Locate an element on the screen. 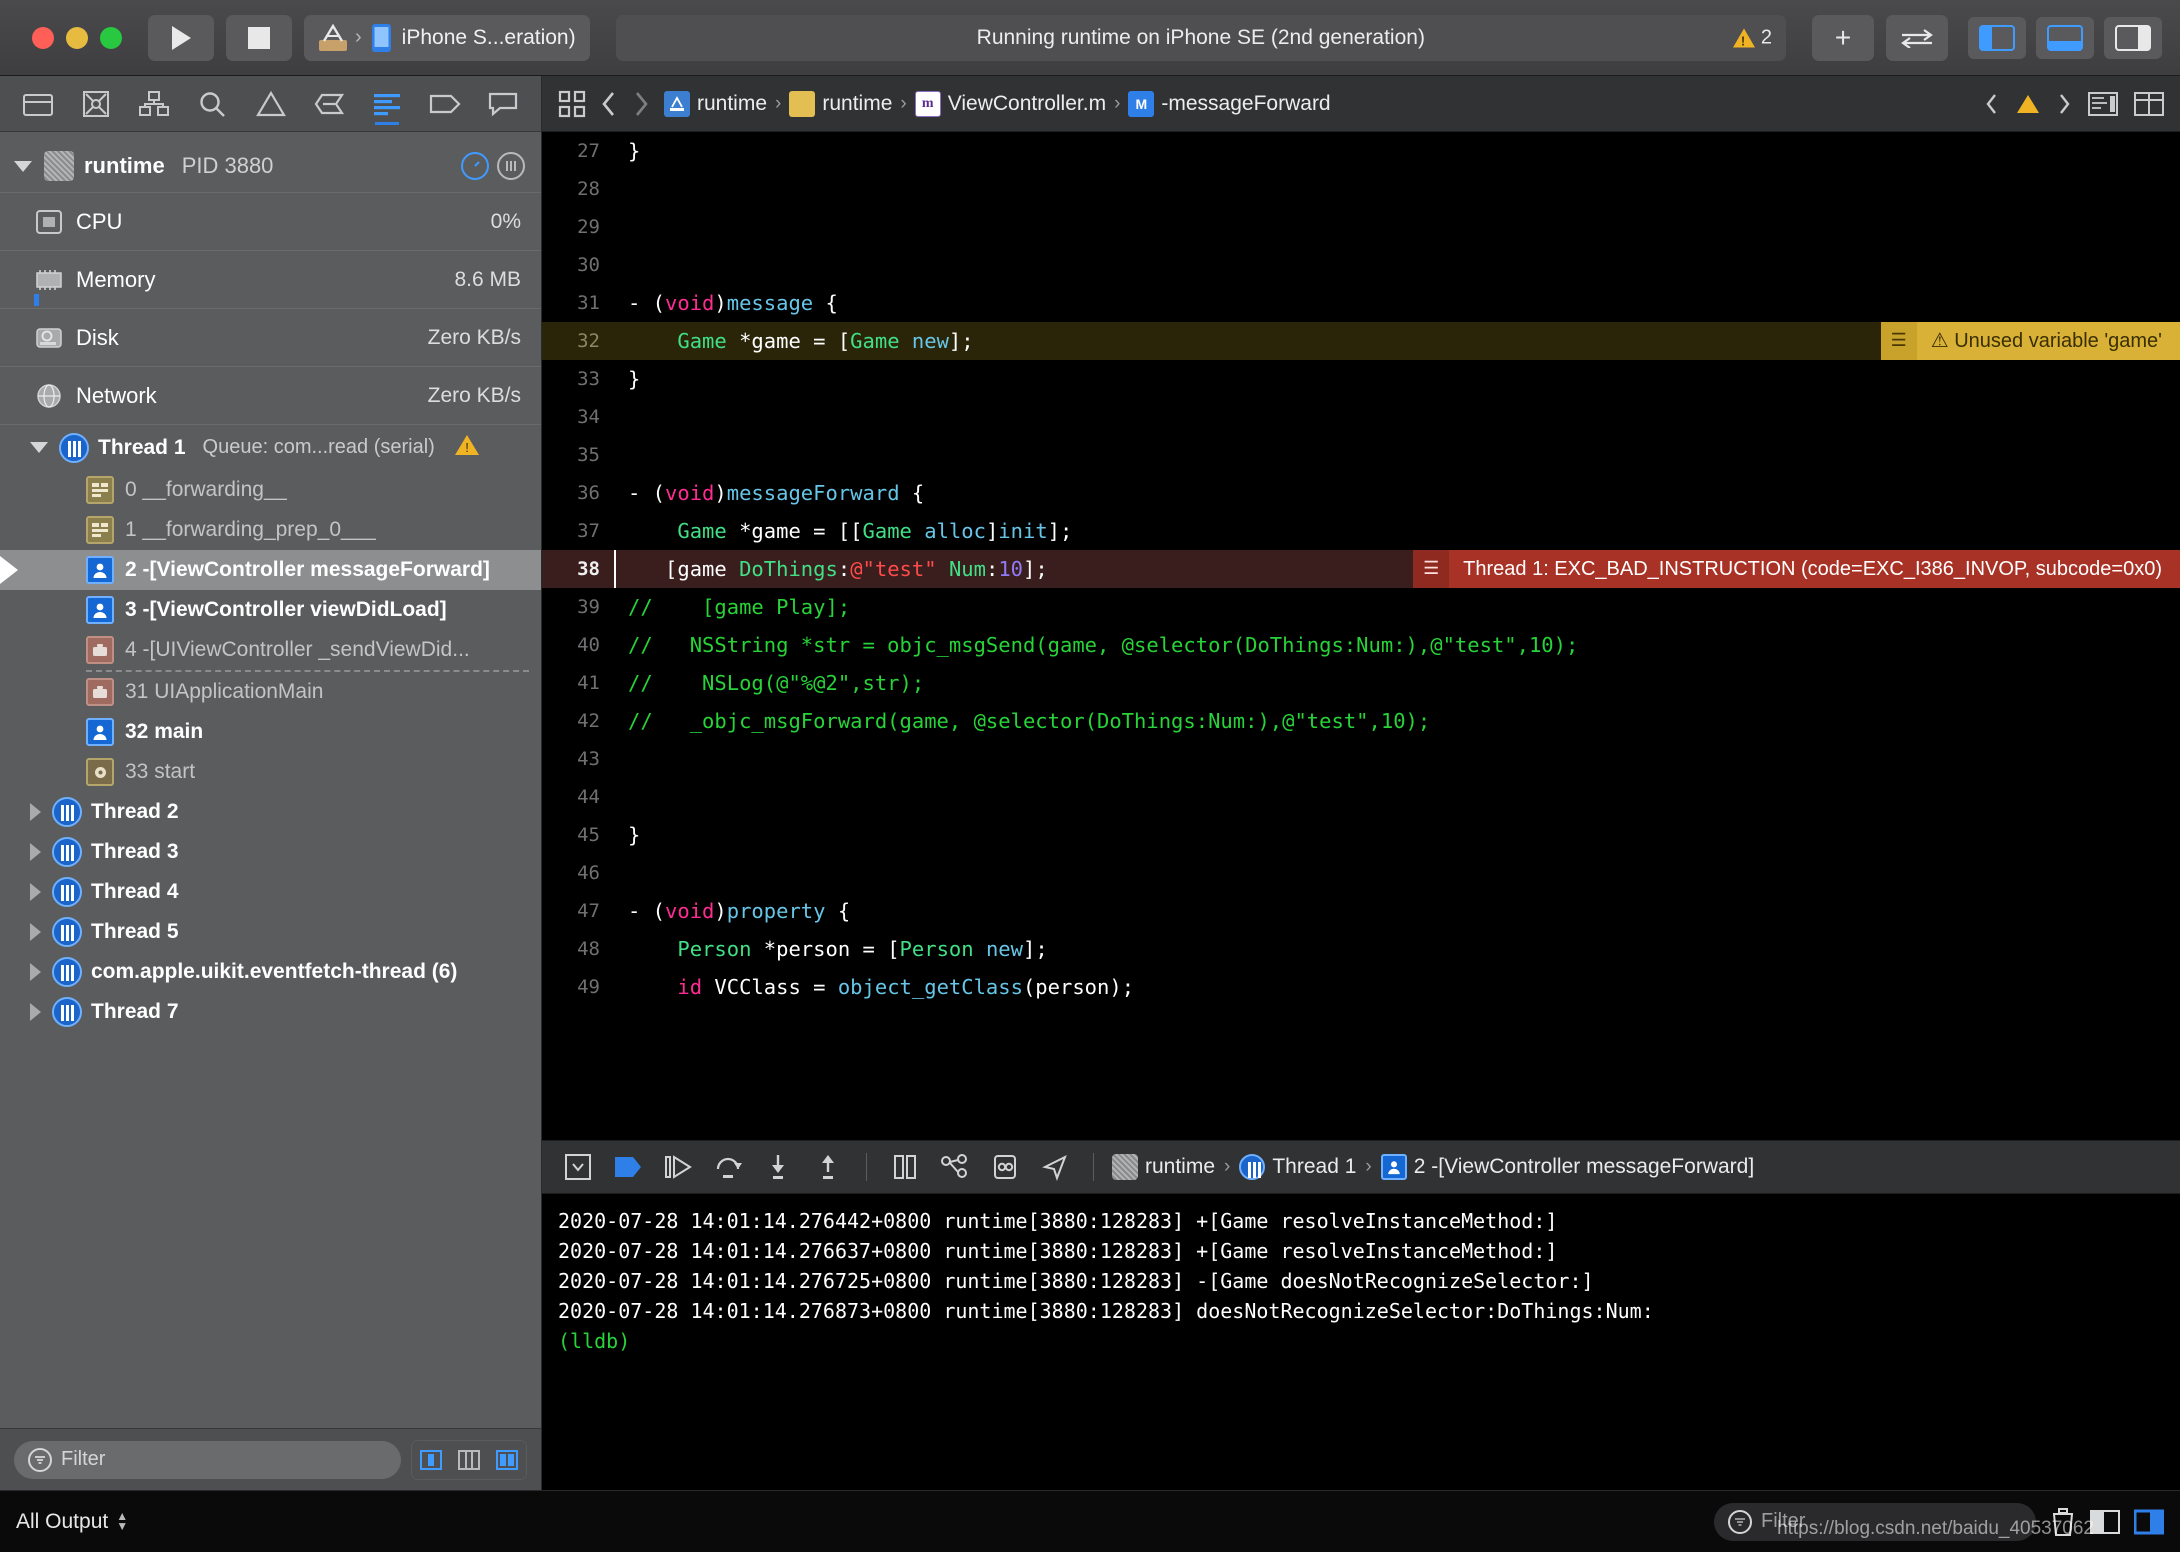 The width and height of the screenshot is (2180, 1552). line-number: 39 is located at coordinates (578, 607).